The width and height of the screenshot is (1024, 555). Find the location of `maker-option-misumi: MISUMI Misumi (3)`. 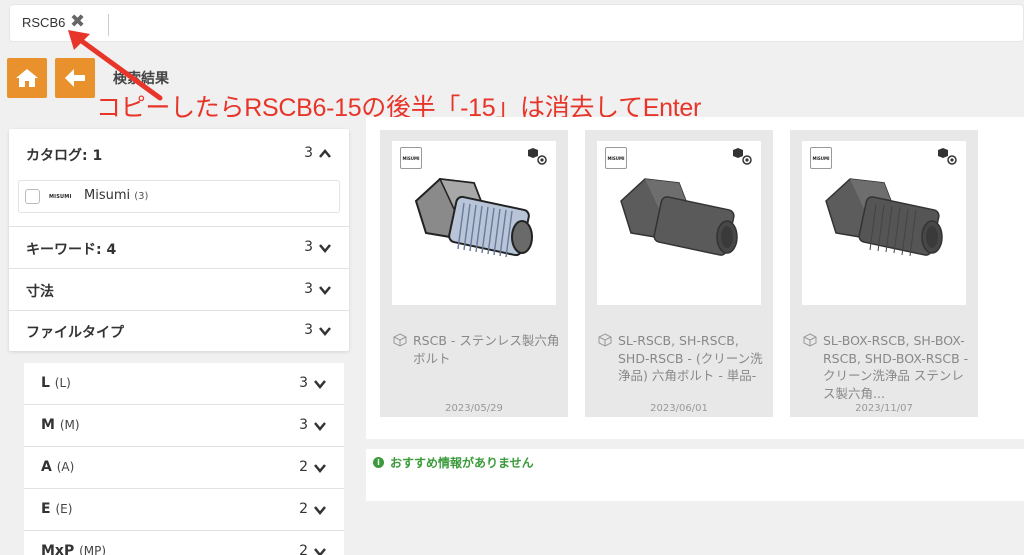

maker-option-misumi: MISUMI Misumi (3) is located at coordinates (179, 196).